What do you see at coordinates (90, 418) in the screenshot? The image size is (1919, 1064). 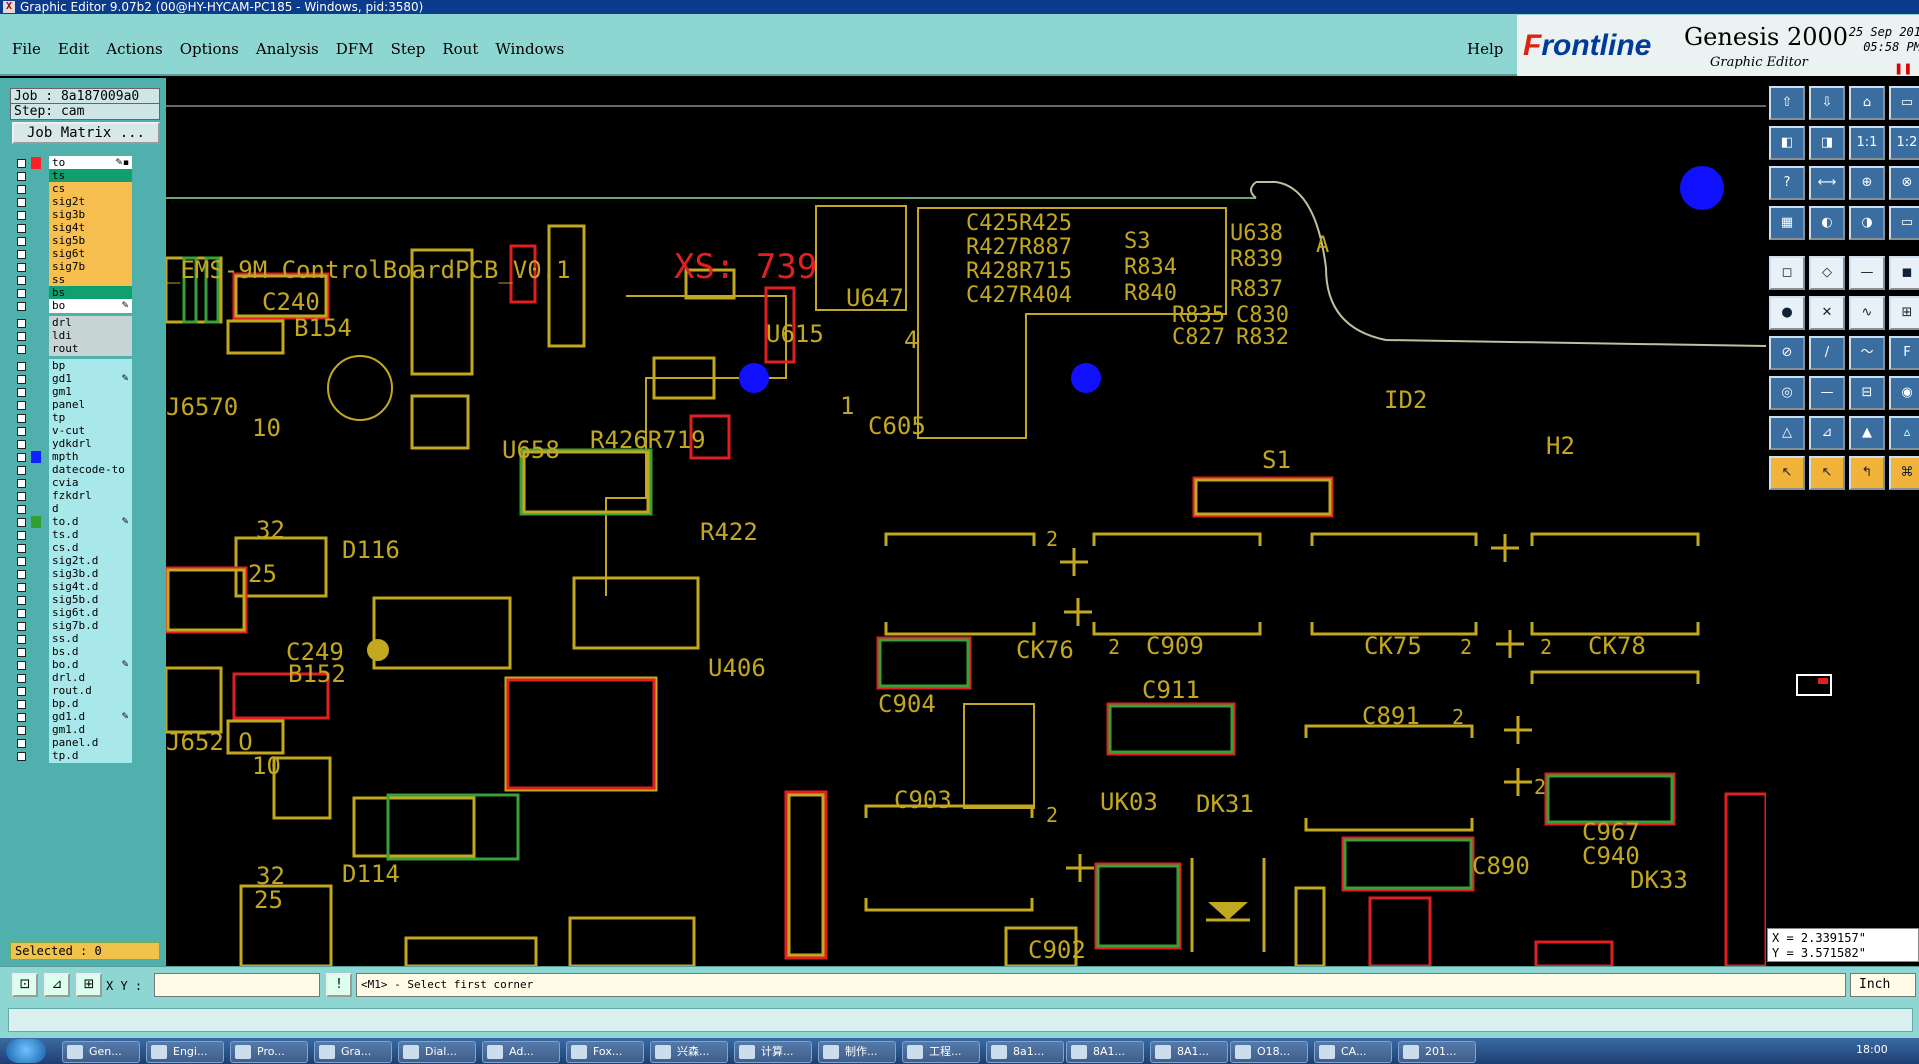 I see `layer-name: tp` at bounding box center [90, 418].